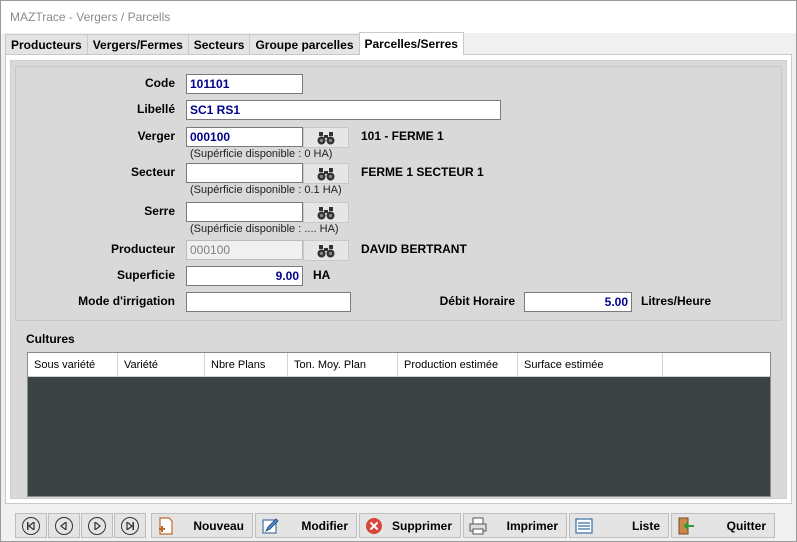 This screenshot has height=542, width=797. Describe the element at coordinates (645, 526) in the screenshot. I see `liste-label: Liste` at that location.